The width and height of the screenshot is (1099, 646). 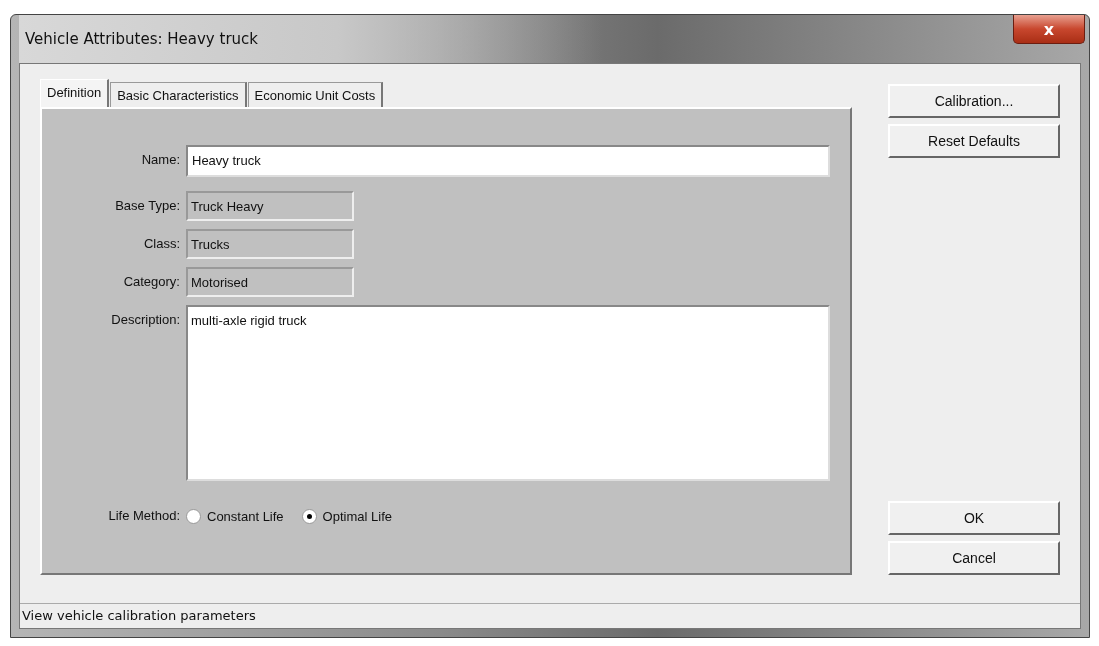 What do you see at coordinates (151, 282) in the screenshot?
I see `field-label: Category:` at bounding box center [151, 282].